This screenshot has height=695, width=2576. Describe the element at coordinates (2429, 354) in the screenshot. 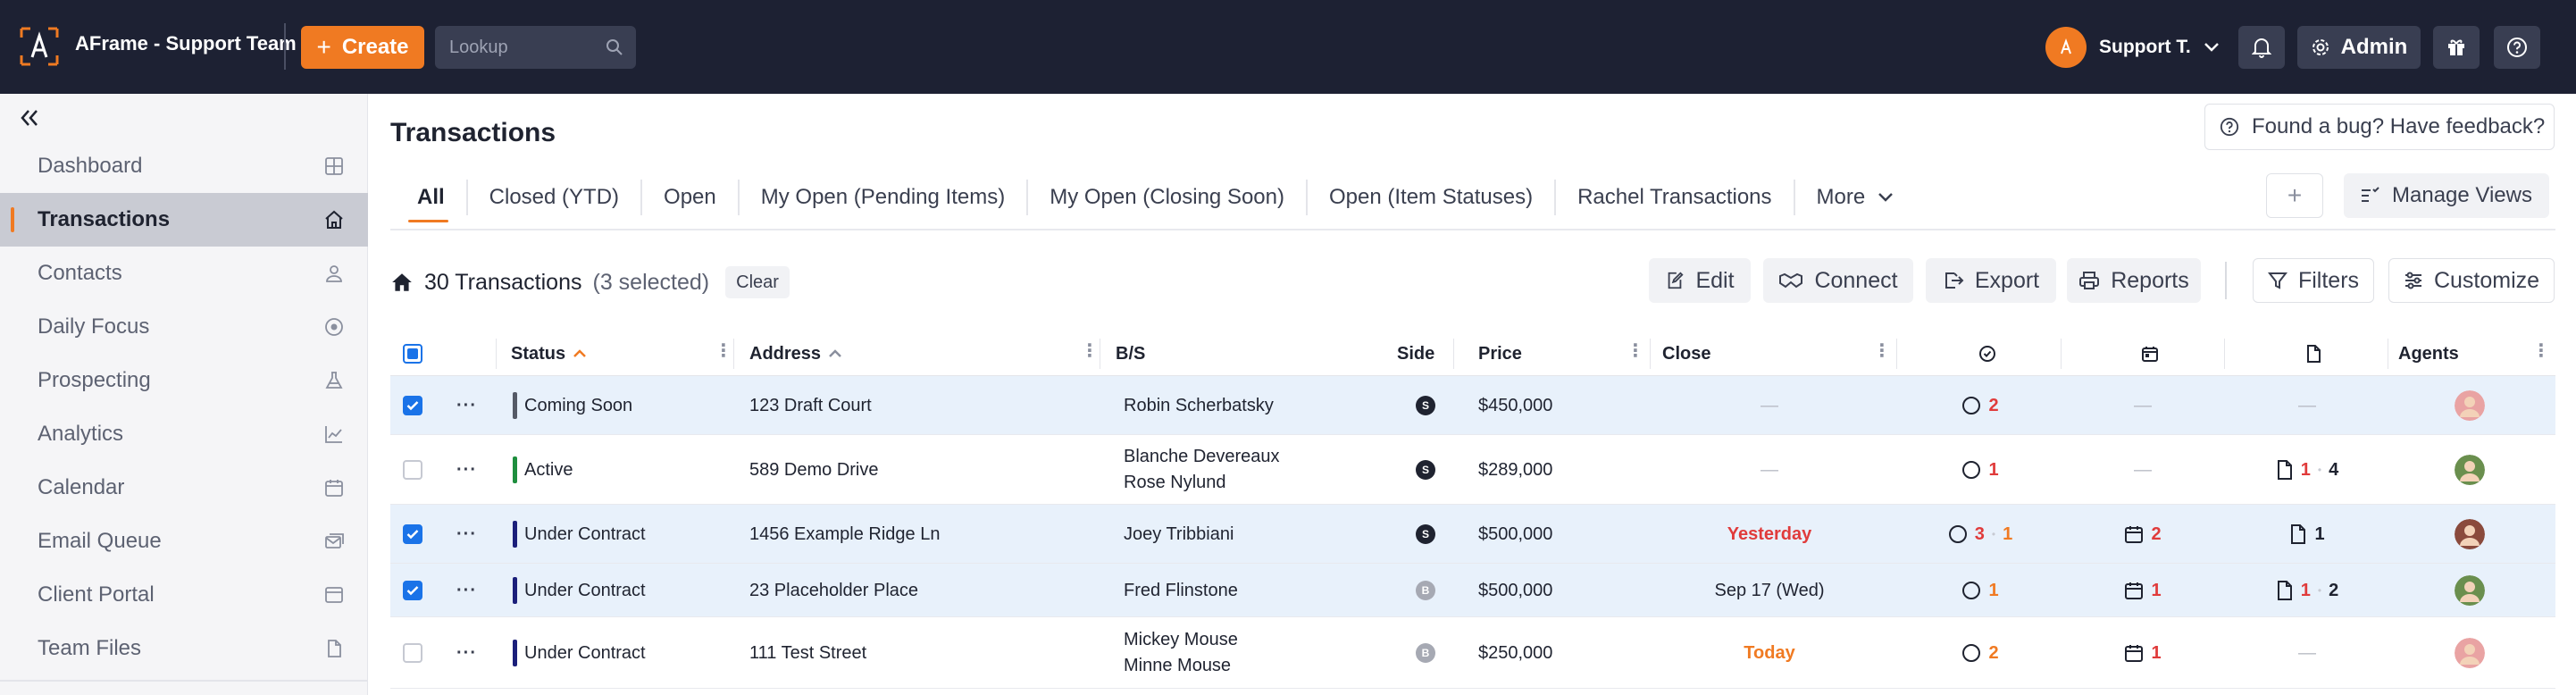

I see `column-agents: Agents` at that location.